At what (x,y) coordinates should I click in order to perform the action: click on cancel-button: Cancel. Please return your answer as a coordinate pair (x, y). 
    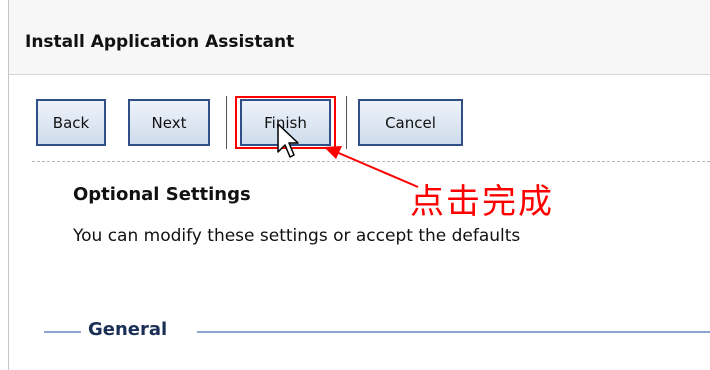
    Looking at the image, I should click on (410, 122).